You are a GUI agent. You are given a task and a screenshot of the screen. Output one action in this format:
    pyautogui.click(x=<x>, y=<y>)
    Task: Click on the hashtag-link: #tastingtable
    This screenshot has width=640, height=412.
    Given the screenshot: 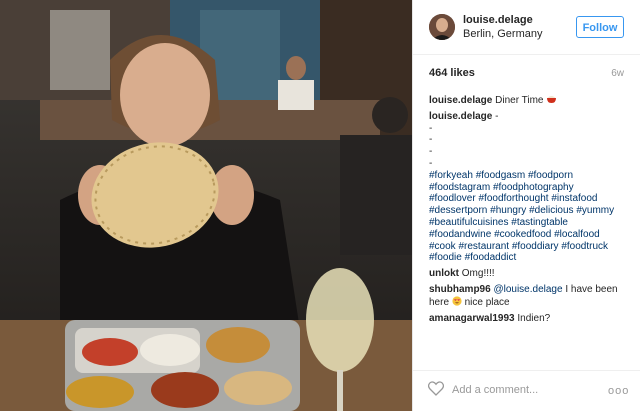 What is the action you would take?
    pyautogui.click(x=539, y=222)
    